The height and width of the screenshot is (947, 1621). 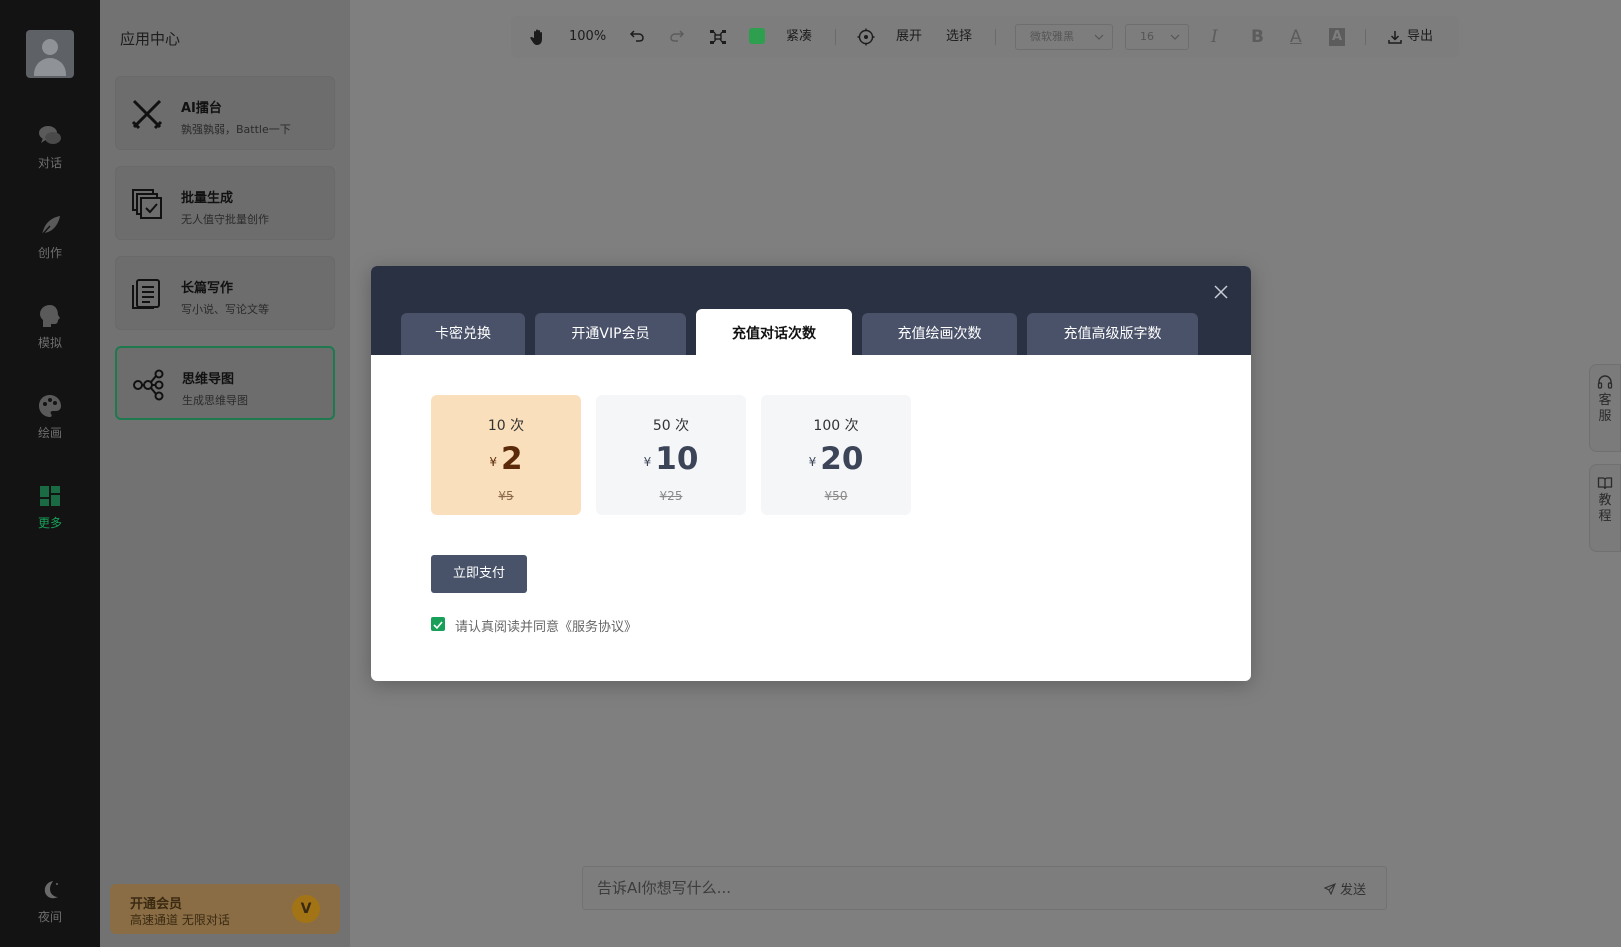 I want to click on structure-icon, so click(x=718, y=37).